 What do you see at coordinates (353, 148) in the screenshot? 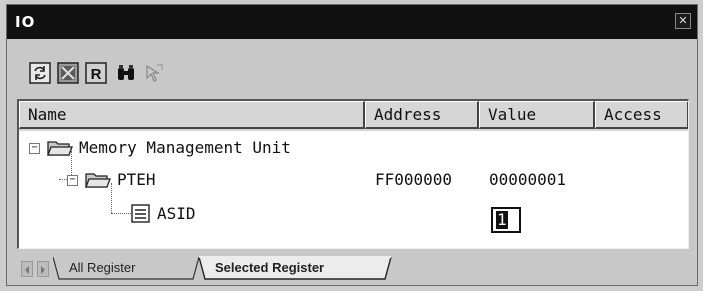
I see `tree-row-mmu: − Memory Management Unit` at bounding box center [353, 148].